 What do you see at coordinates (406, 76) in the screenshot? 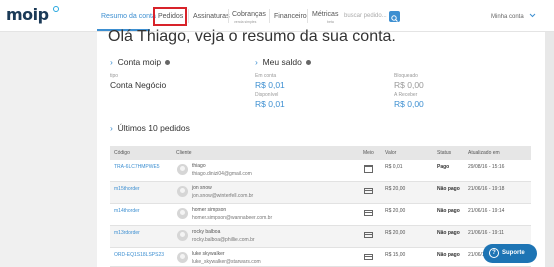
I see `bloqueado-label: Bloqueado` at bounding box center [406, 76].